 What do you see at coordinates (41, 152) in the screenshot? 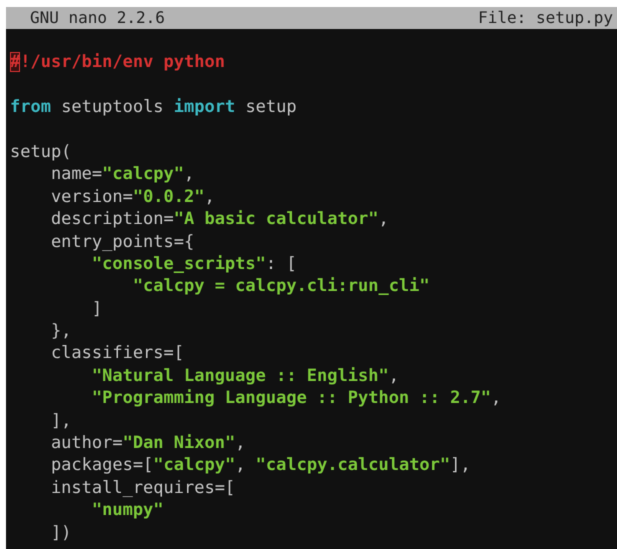
I see `code-line: setup(` at bounding box center [41, 152].